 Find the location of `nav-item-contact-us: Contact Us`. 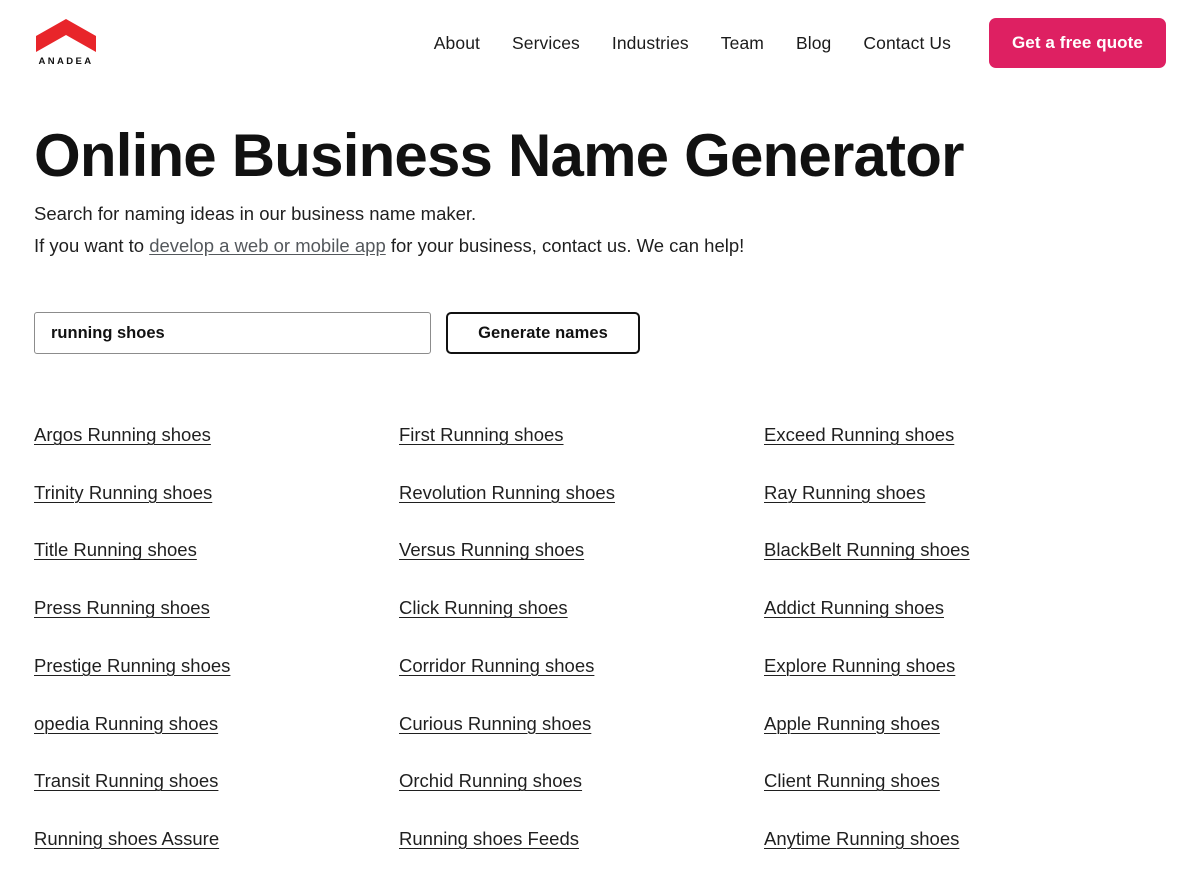

nav-item-contact-us: Contact Us is located at coordinates (907, 43).